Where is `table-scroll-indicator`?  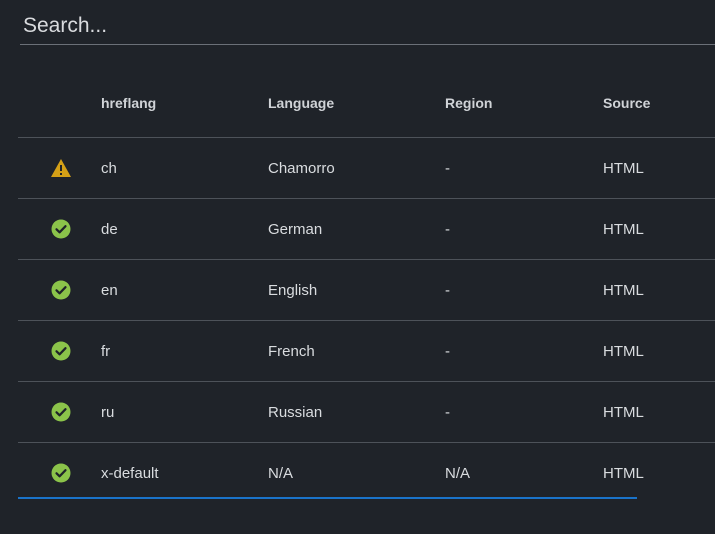
table-scroll-indicator is located at coordinates (327, 498).